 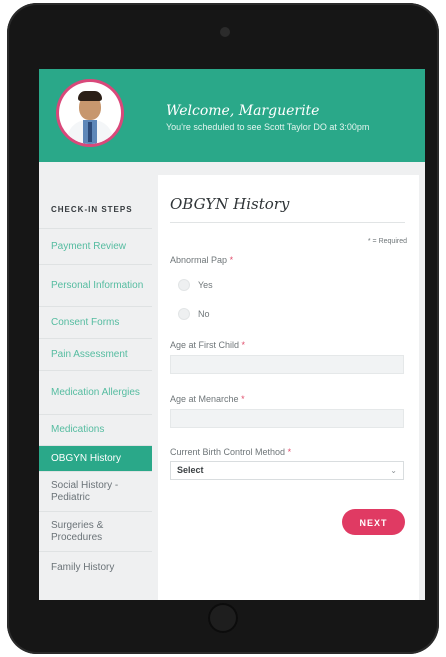 What do you see at coordinates (95, 567) in the screenshot?
I see `sidebar-item-family-history: Family History` at bounding box center [95, 567].